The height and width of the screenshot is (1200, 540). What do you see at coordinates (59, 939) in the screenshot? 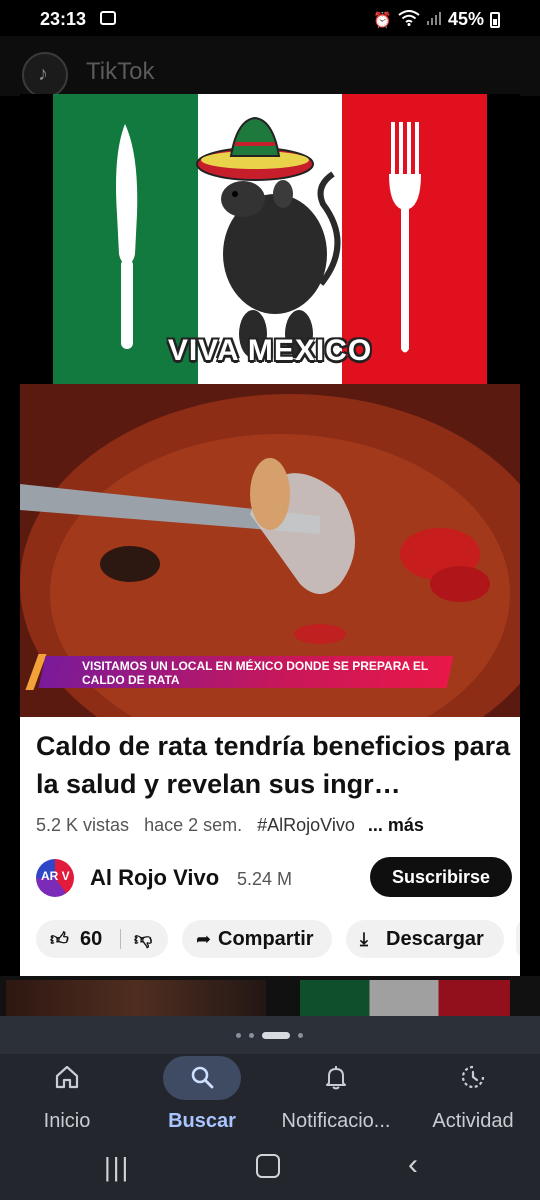
I see `thumbs-up-icon: 👍︎` at bounding box center [59, 939].